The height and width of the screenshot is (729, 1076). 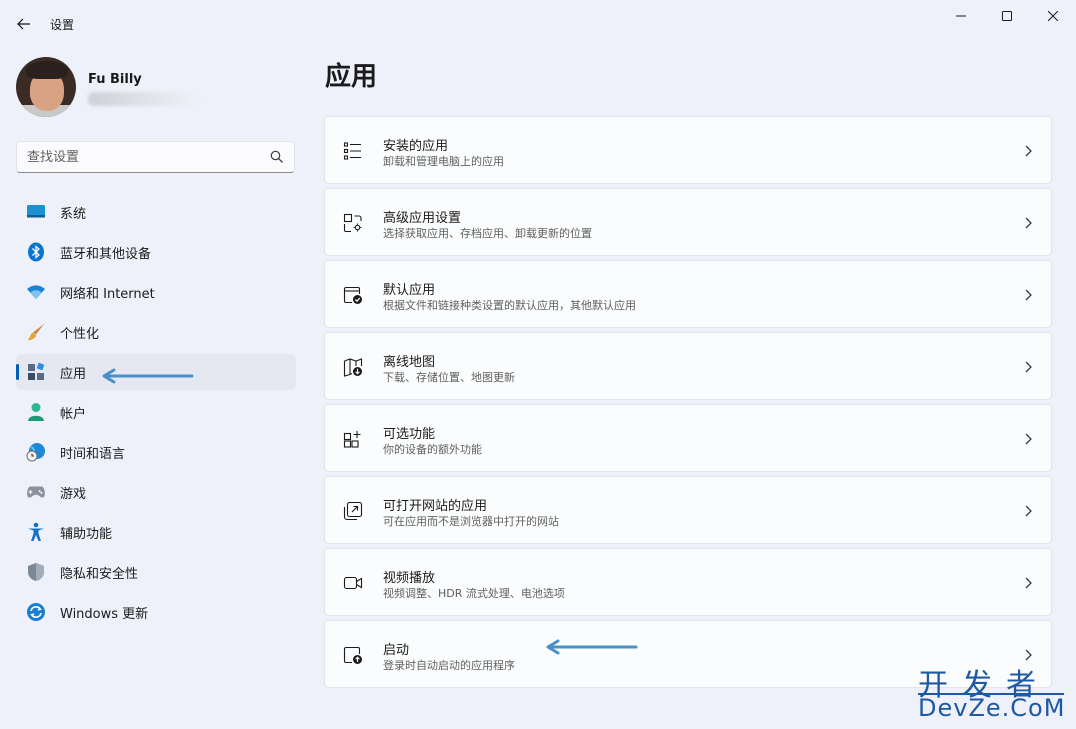 I want to click on sidebar-item-label: 隐私和安全性, so click(x=99, y=574).